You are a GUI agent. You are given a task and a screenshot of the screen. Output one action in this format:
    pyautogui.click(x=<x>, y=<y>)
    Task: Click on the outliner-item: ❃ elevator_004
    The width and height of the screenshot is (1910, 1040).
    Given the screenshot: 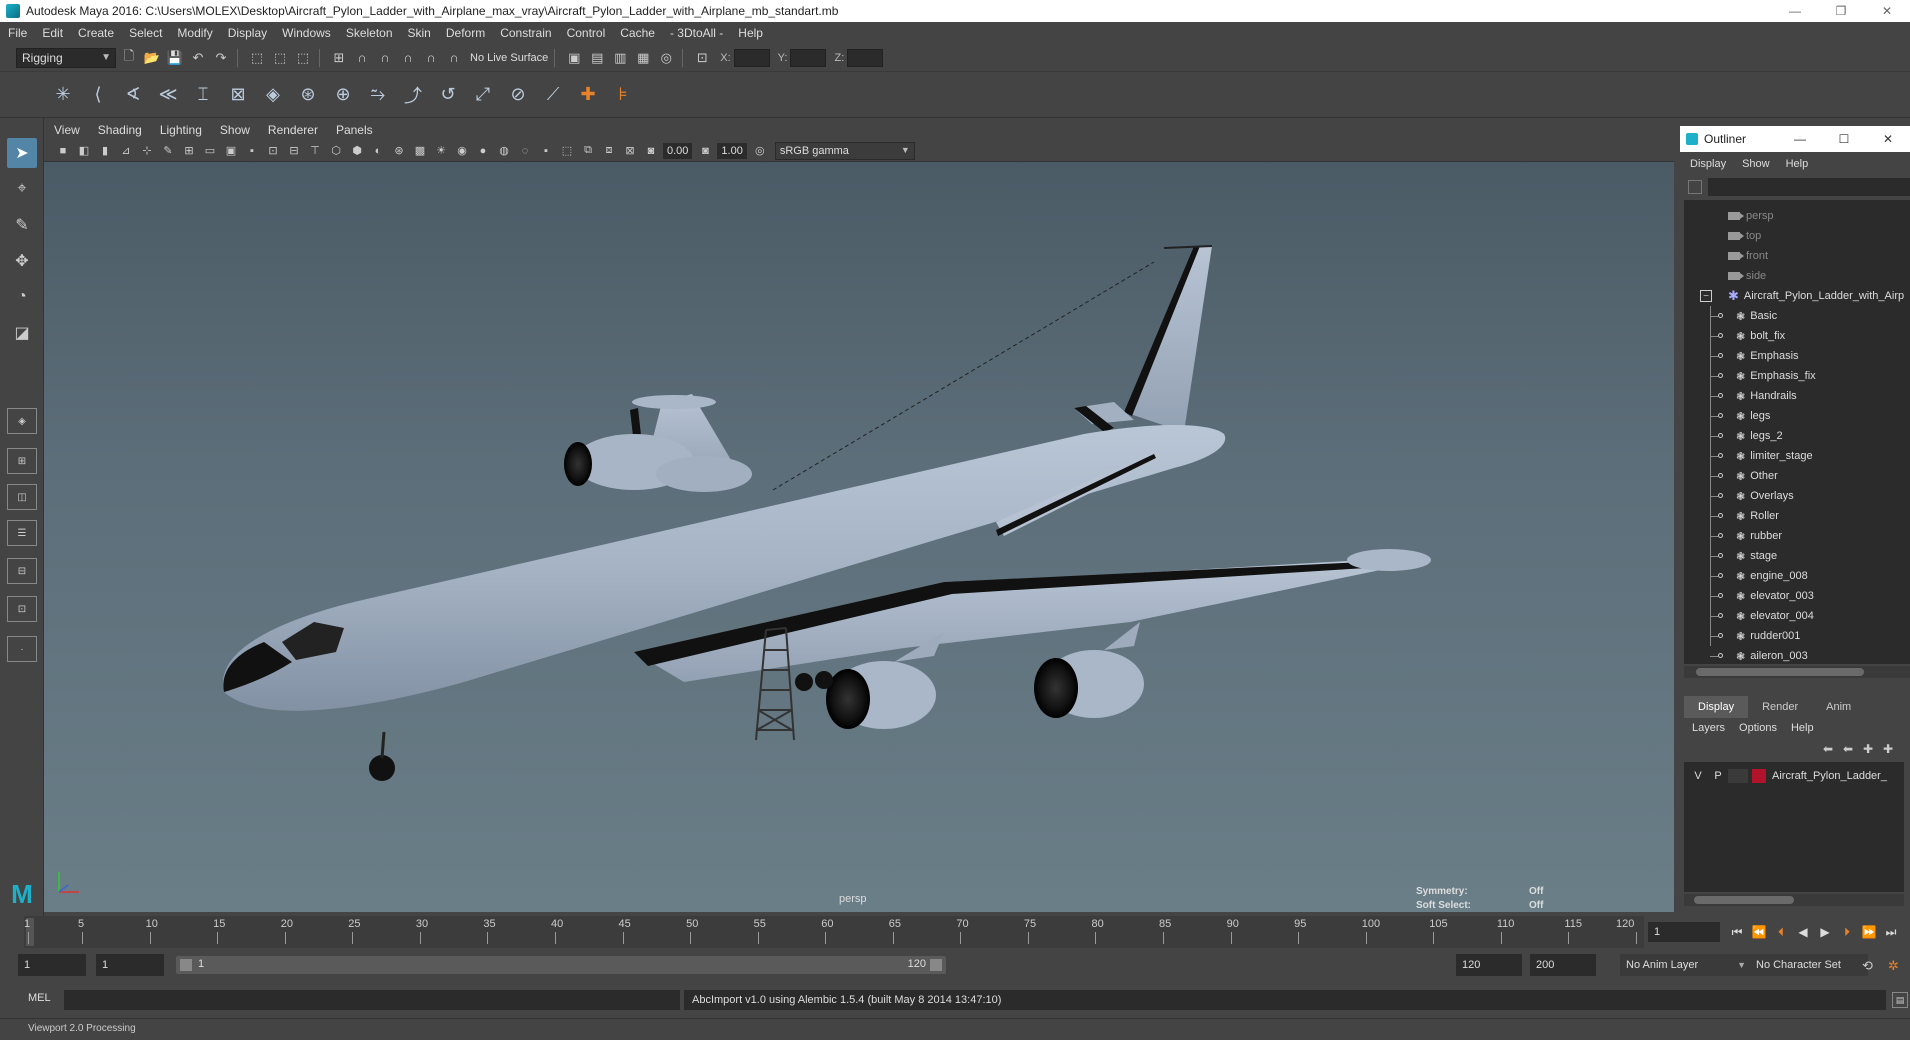 What is the action you would take?
    pyautogui.click(x=1775, y=616)
    